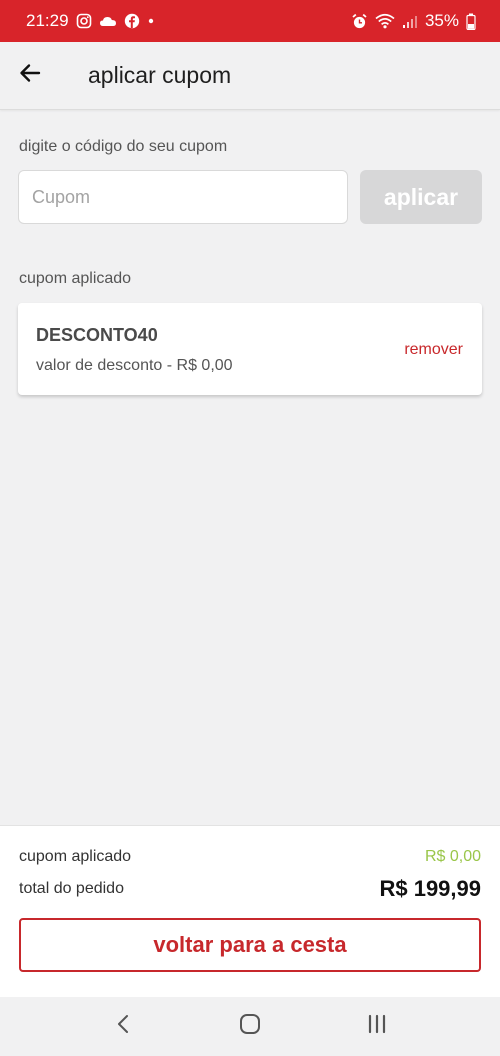 The height and width of the screenshot is (1056, 500). I want to click on nav-home-button, so click(250, 1027).